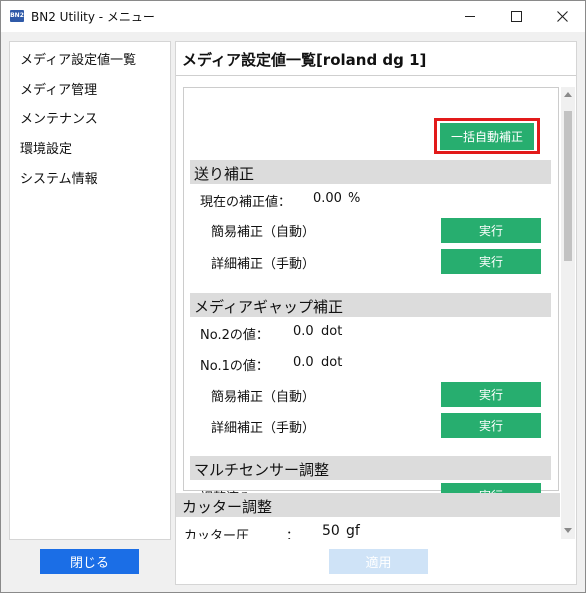 Image resolution: width=586 pixels, height=593 pixels. Describe the element at coordinates (368, 529) in the screenshot. I see `cutter-pressure-row: カッター圧 ： 50 gf` at that location.